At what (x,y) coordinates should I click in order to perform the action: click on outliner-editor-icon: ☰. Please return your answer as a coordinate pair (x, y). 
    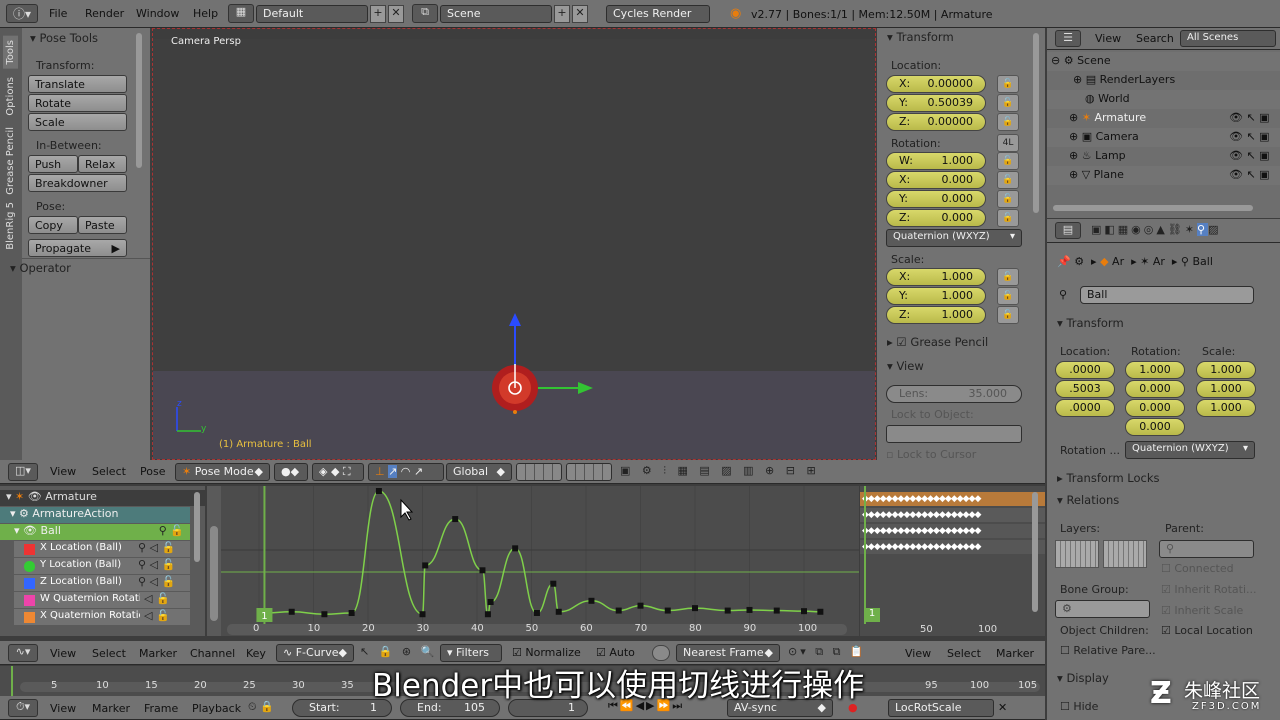
    Looking at the image, I should click on (1068, 38).